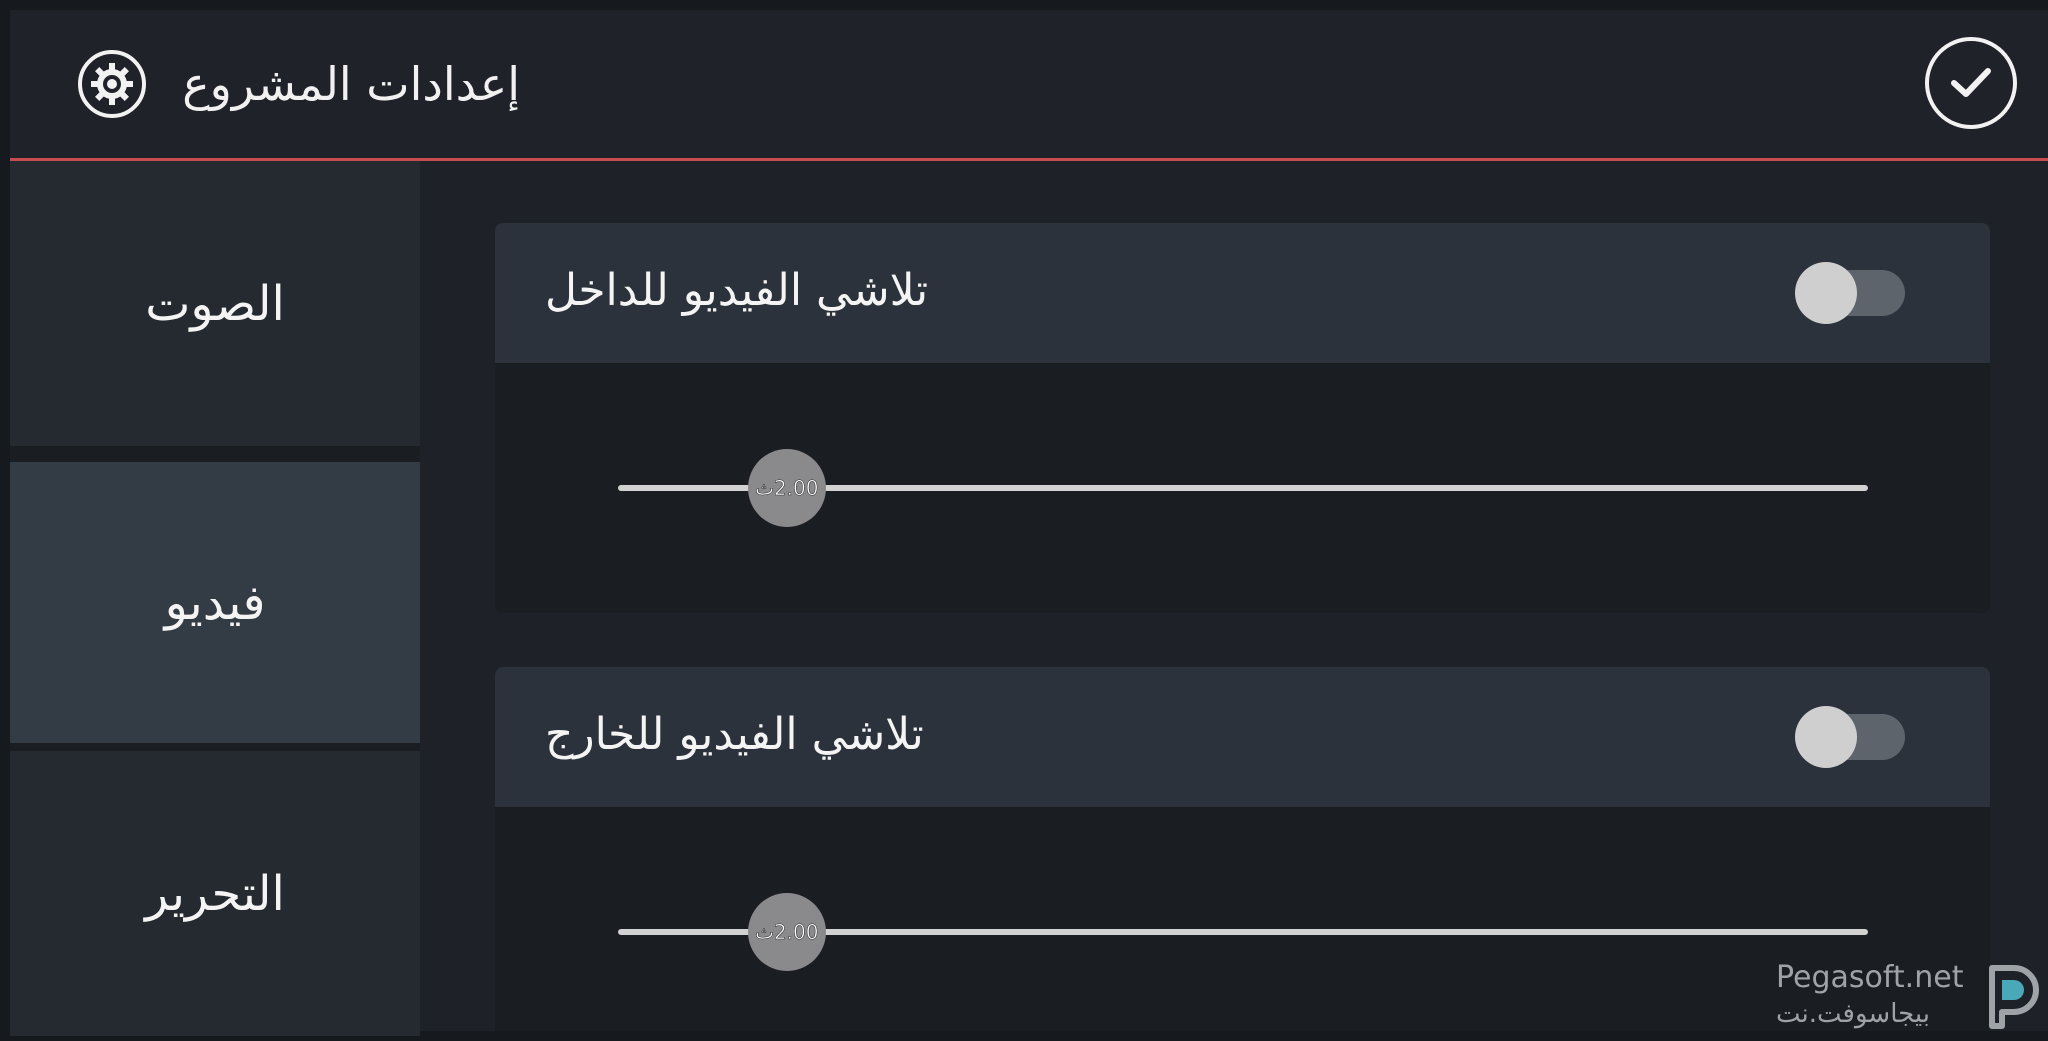  I want to click on fade-in-duration-value: 2.00ث, so click(787, 488).